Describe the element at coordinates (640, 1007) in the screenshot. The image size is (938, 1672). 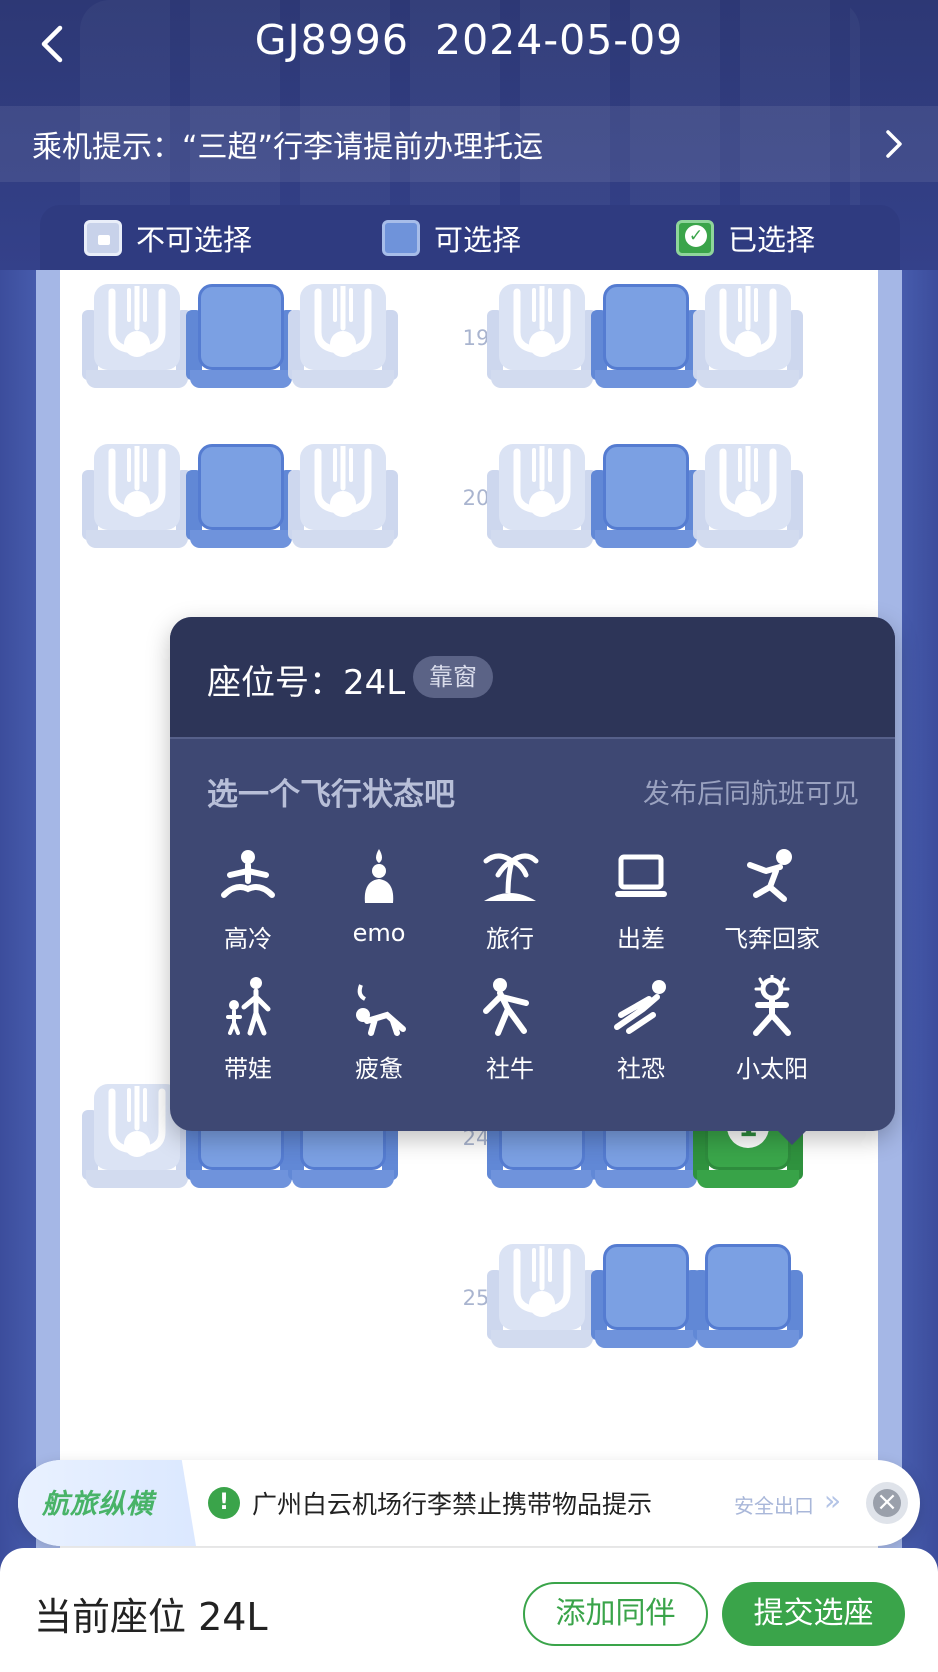
I see `hiding-icon` at that location.